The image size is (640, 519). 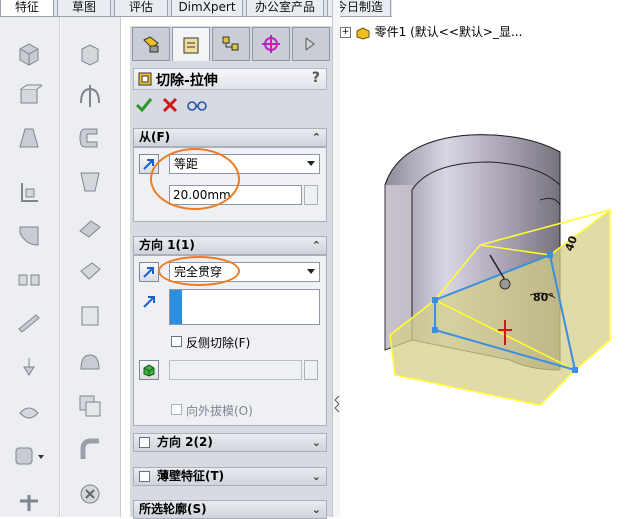 What do you see at coordinates (311, 195) in the screenshot?
I see `offset-spinner` at bounding box center [311, 195].